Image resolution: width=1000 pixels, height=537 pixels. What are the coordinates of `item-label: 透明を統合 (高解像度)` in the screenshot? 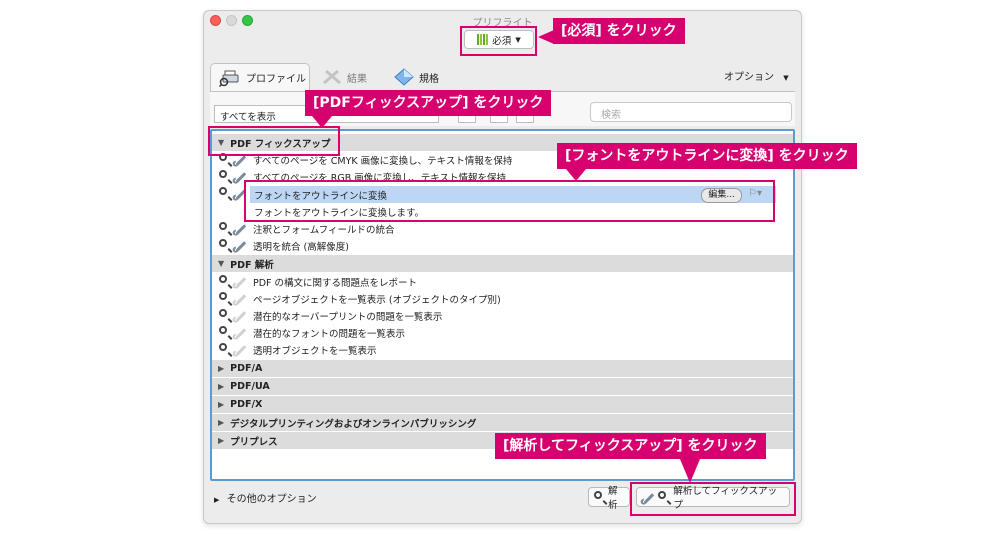 It's located at (301, 247).